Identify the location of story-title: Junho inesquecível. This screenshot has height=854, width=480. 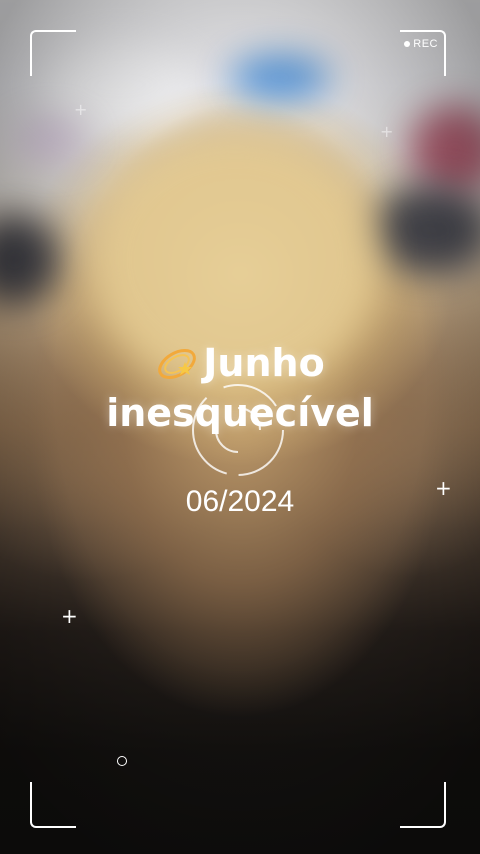
(240, 388).